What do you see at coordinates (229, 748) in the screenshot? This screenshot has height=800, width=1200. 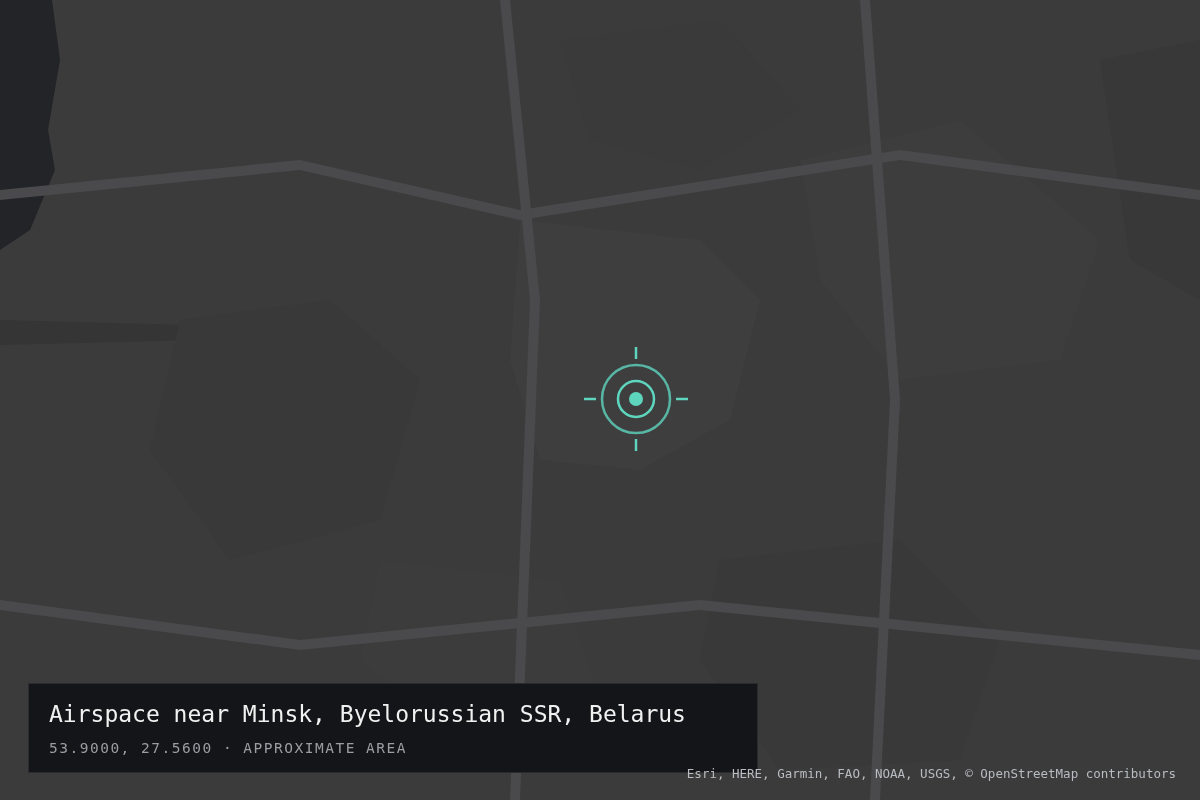 I see `location-coordinates: 53.9000, 27.5600 · APPROXIMATE AREA` at bounding box center [229, 748].